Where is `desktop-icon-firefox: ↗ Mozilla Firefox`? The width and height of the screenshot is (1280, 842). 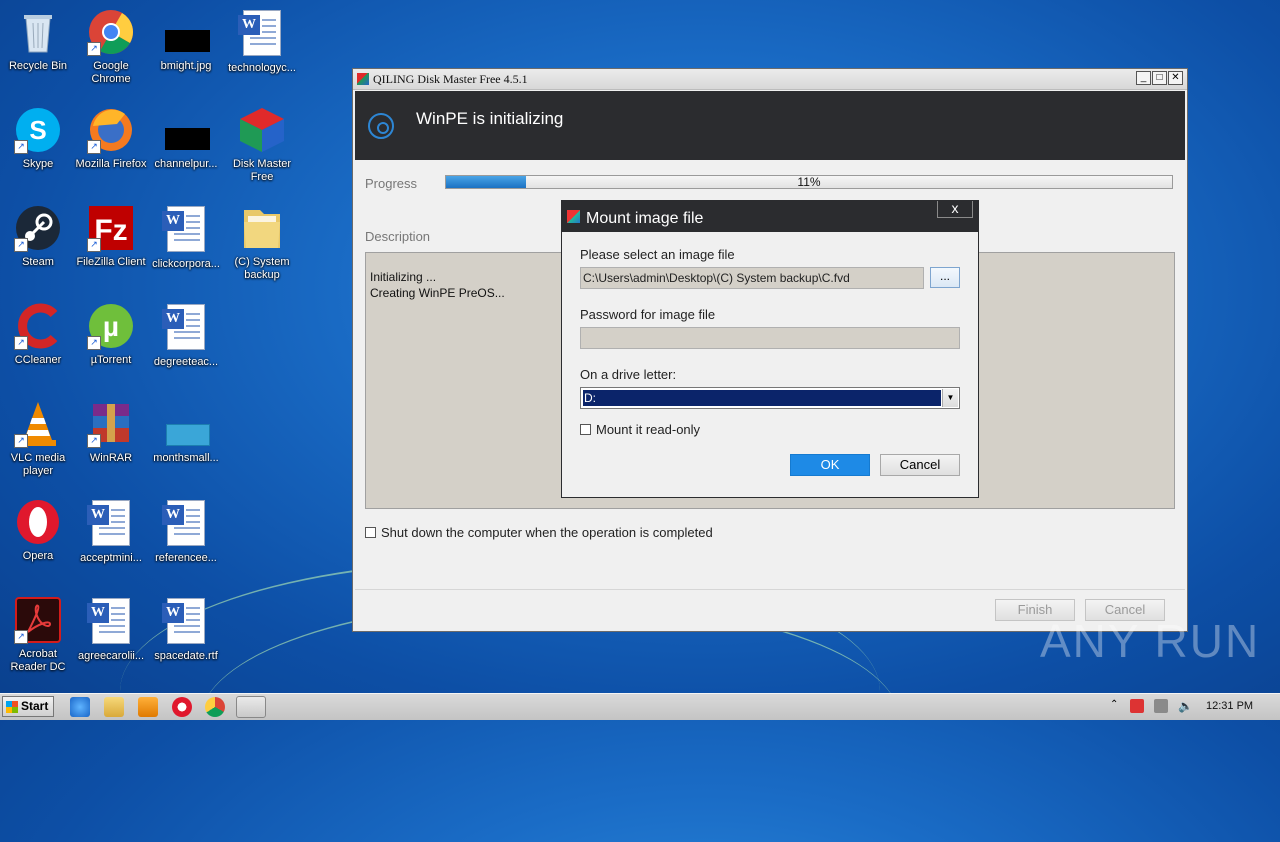 desktop-icon-firefox: ↗ Mozilla Firefox is located at coordinates (111, 138).